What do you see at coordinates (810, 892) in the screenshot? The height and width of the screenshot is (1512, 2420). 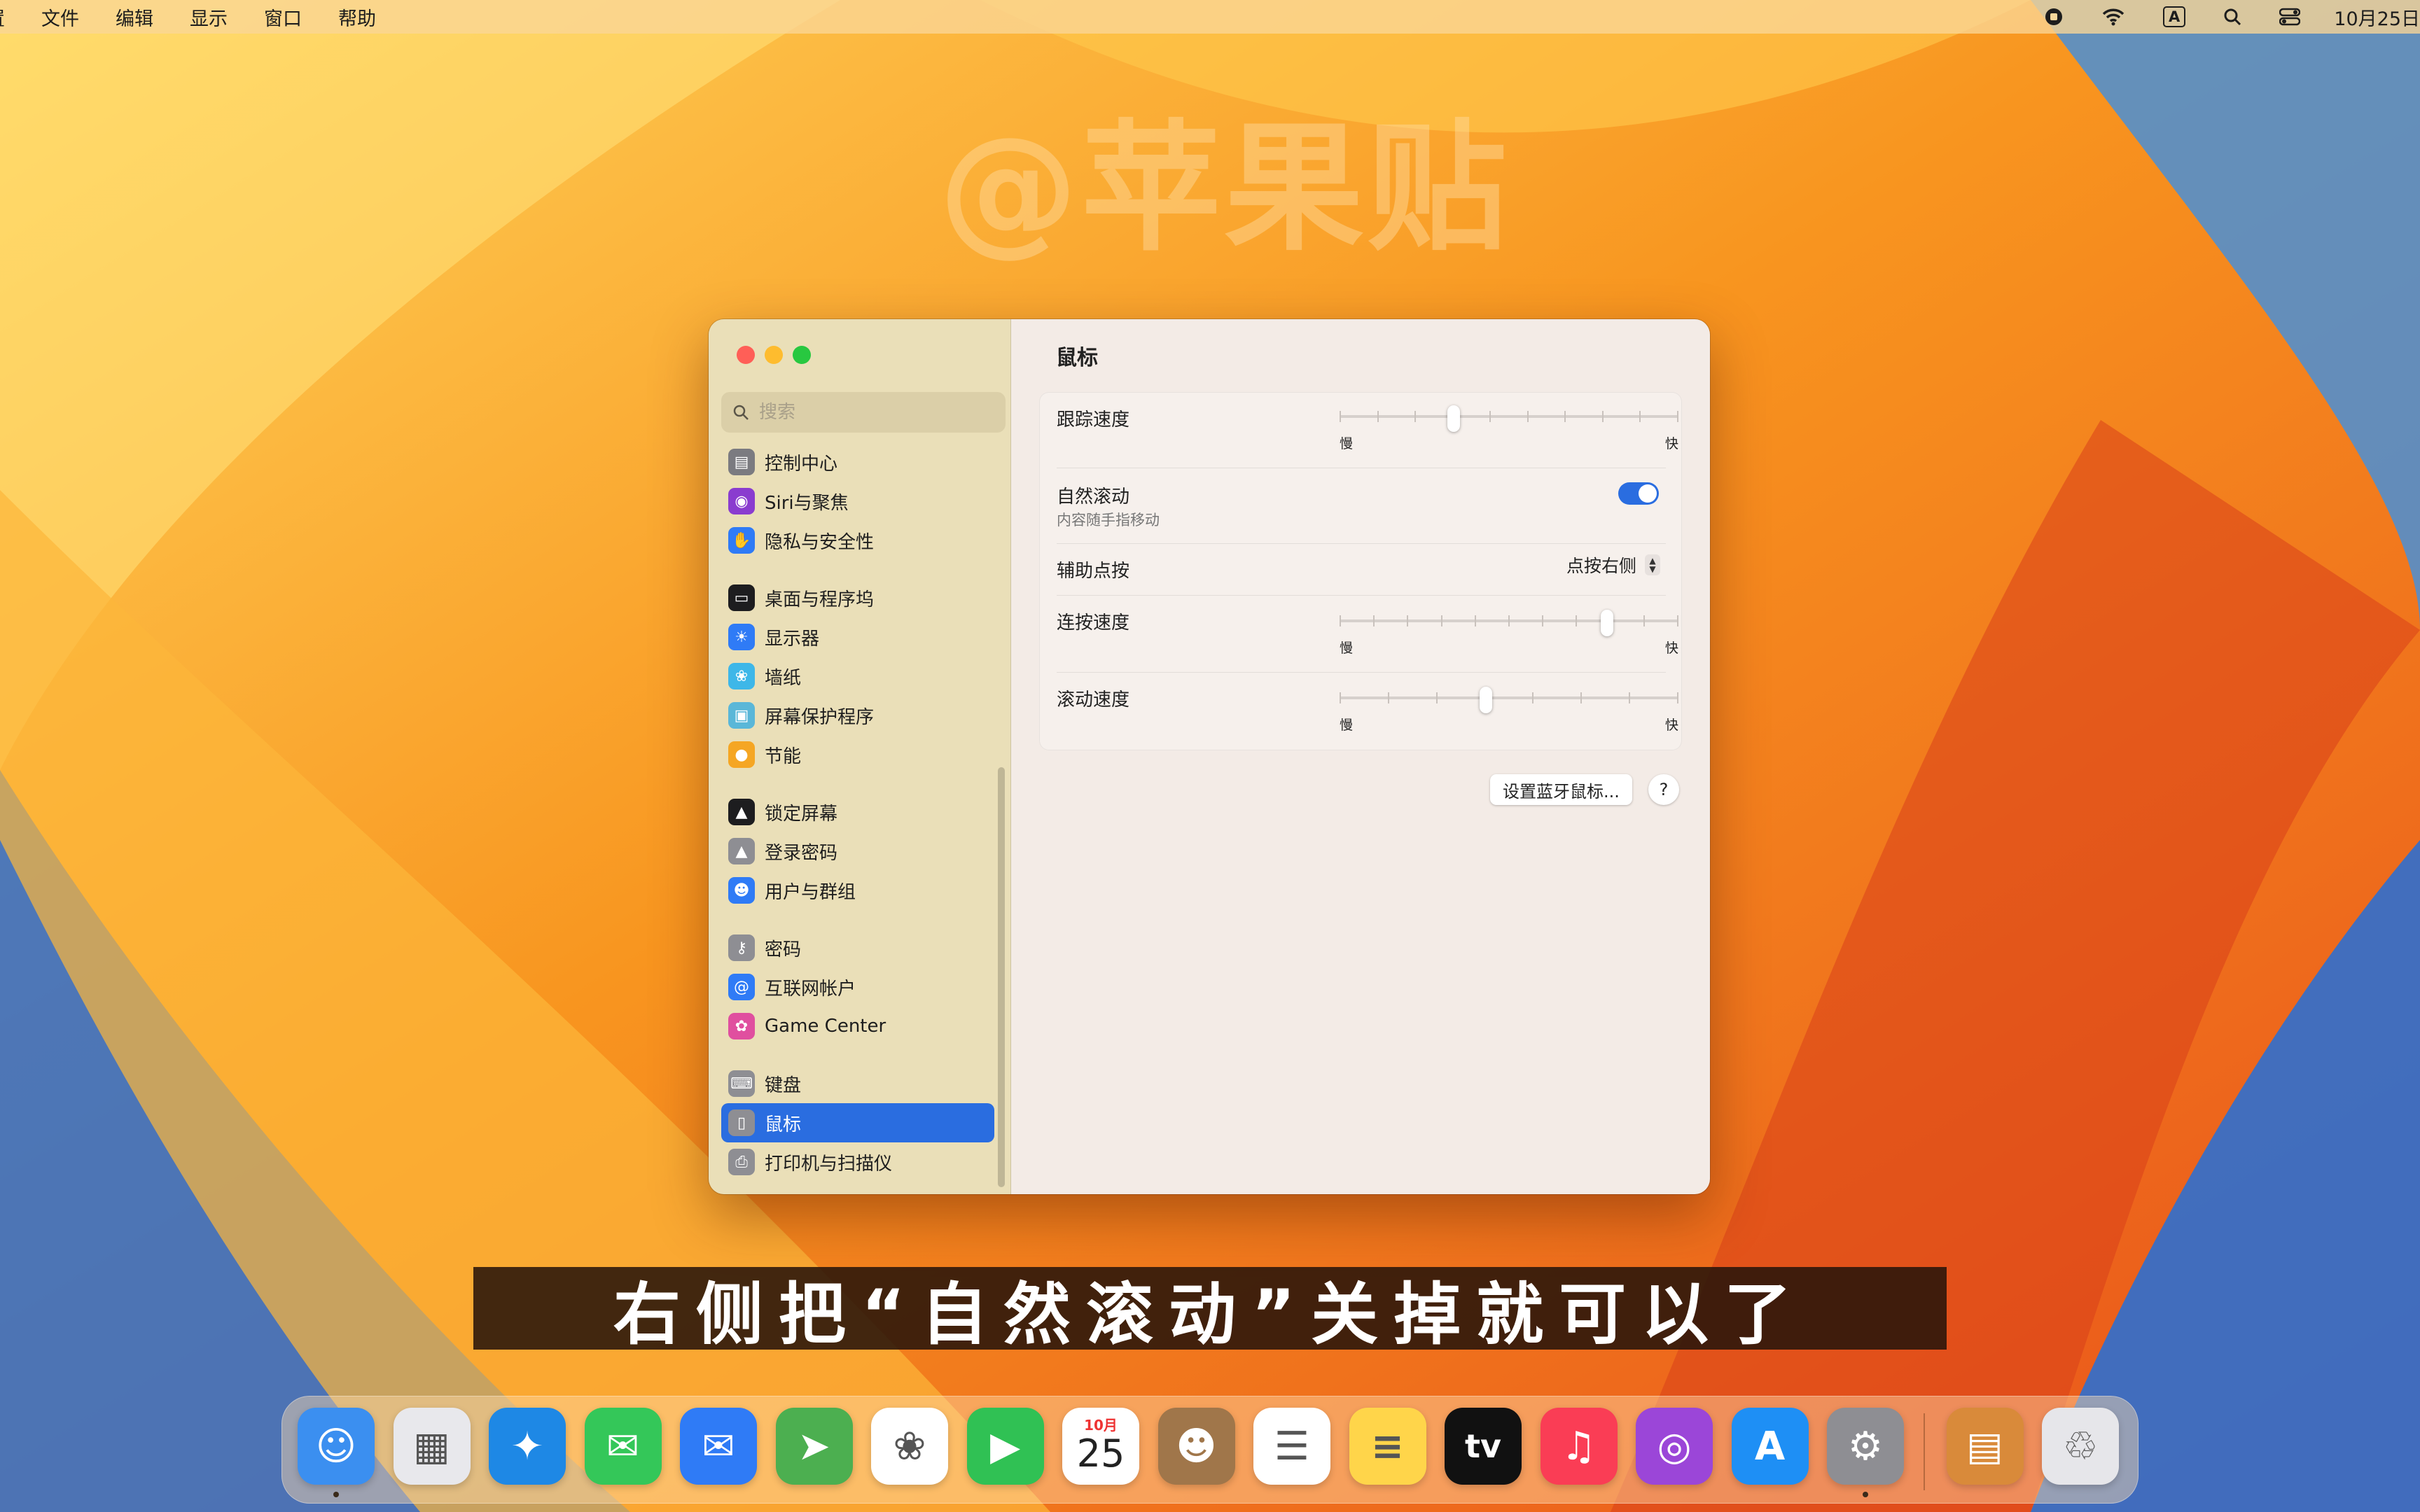 I see `sidebar-item-label: 用户与群组` at bounding box center [810, 892].